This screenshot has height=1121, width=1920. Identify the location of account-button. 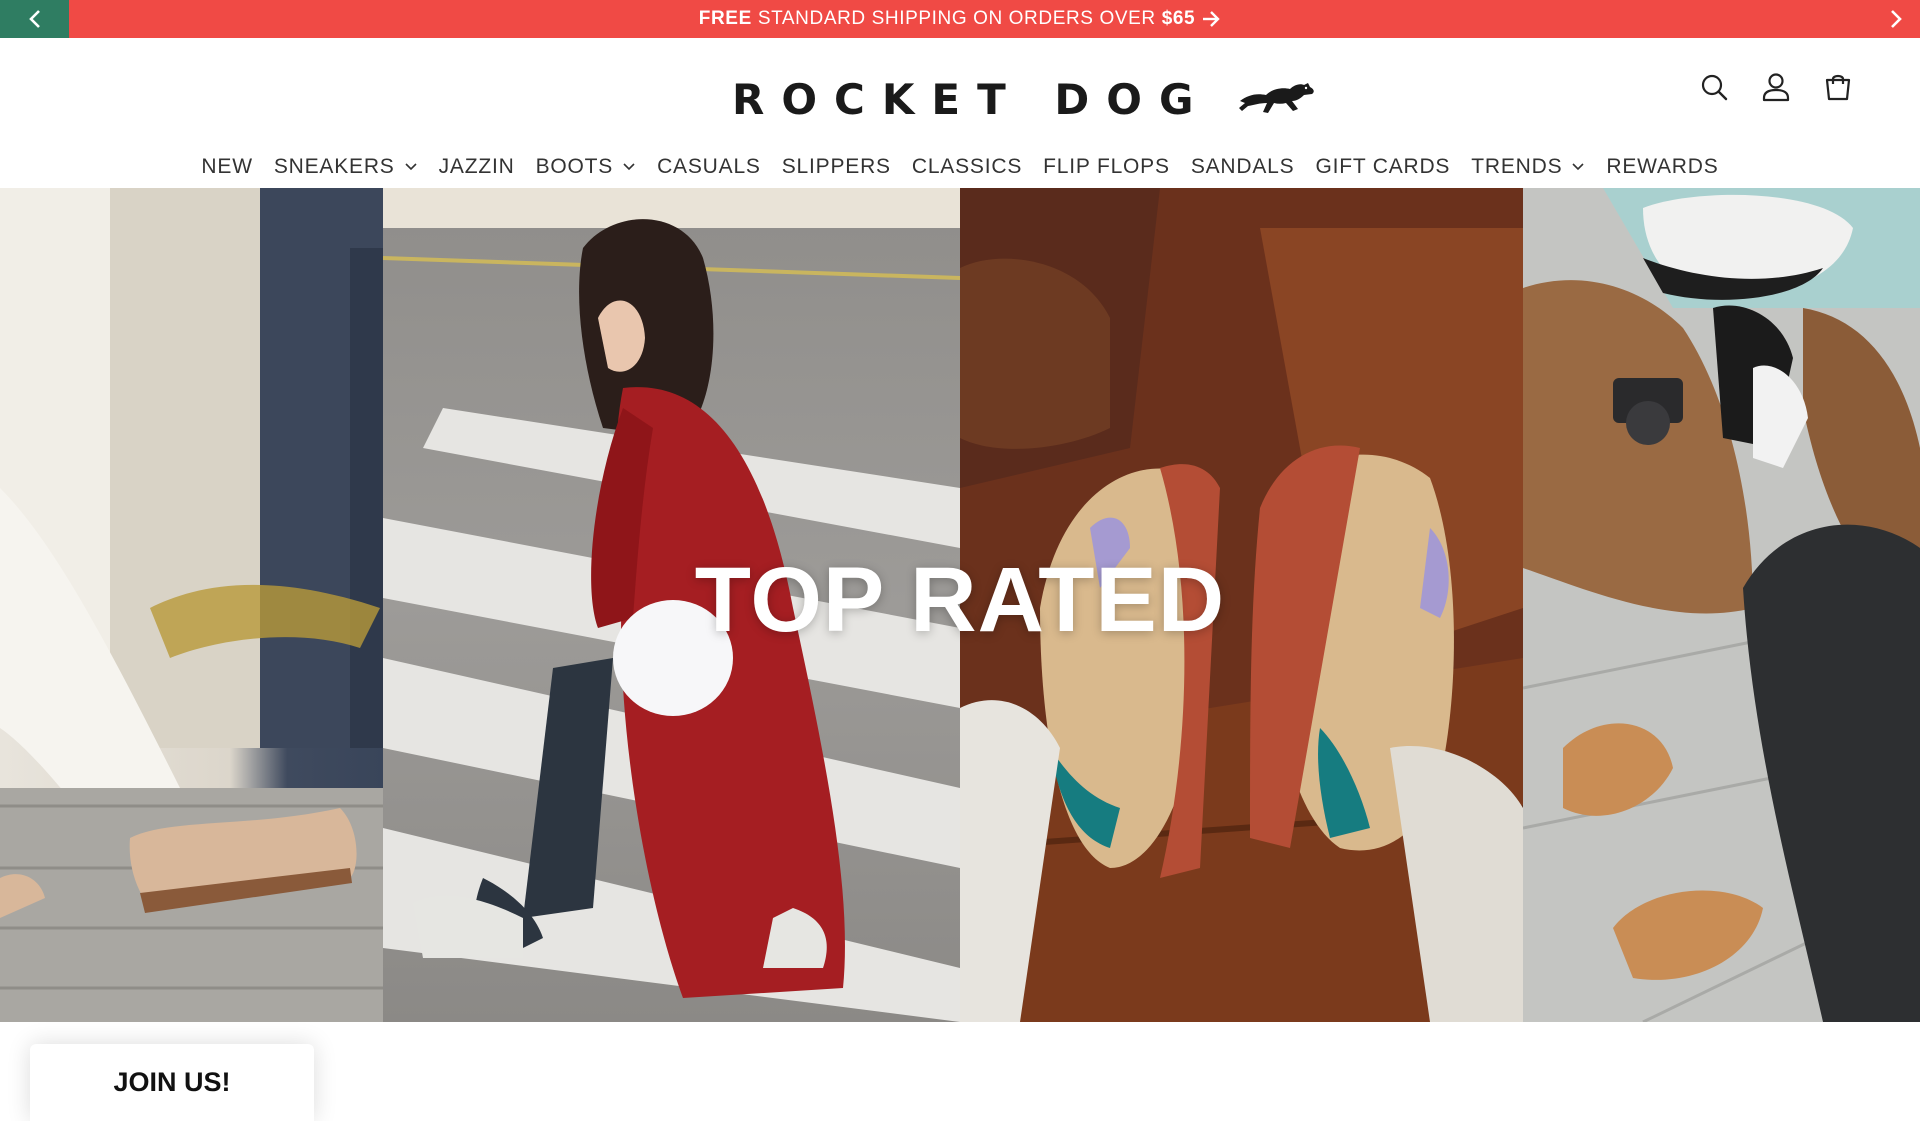
(1776, 87).